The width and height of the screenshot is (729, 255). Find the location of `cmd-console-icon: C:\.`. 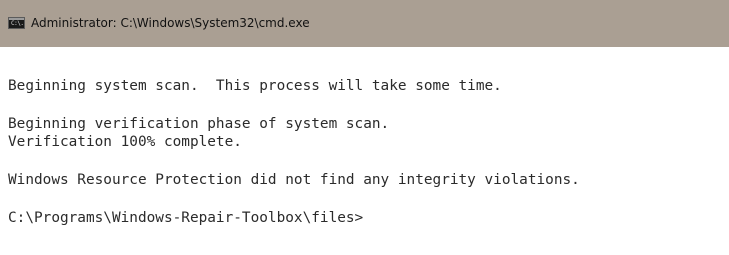

cmd-console-icon: C:\. is located at coordinates (16, 22).